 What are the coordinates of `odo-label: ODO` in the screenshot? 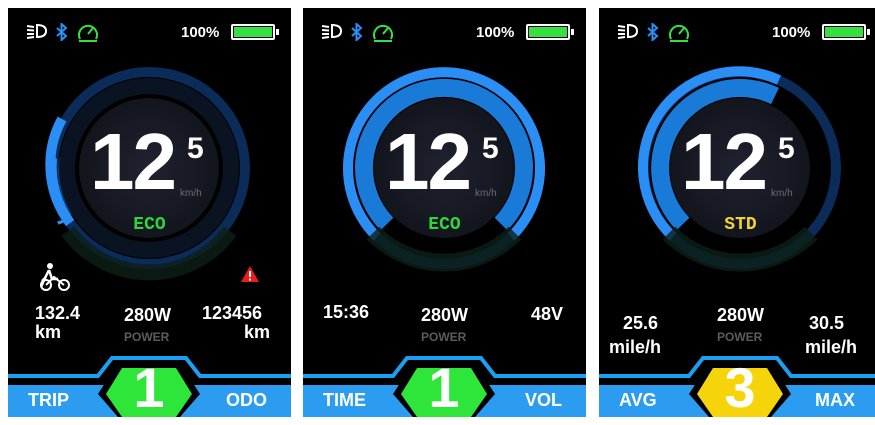 It's located at (246, 400).